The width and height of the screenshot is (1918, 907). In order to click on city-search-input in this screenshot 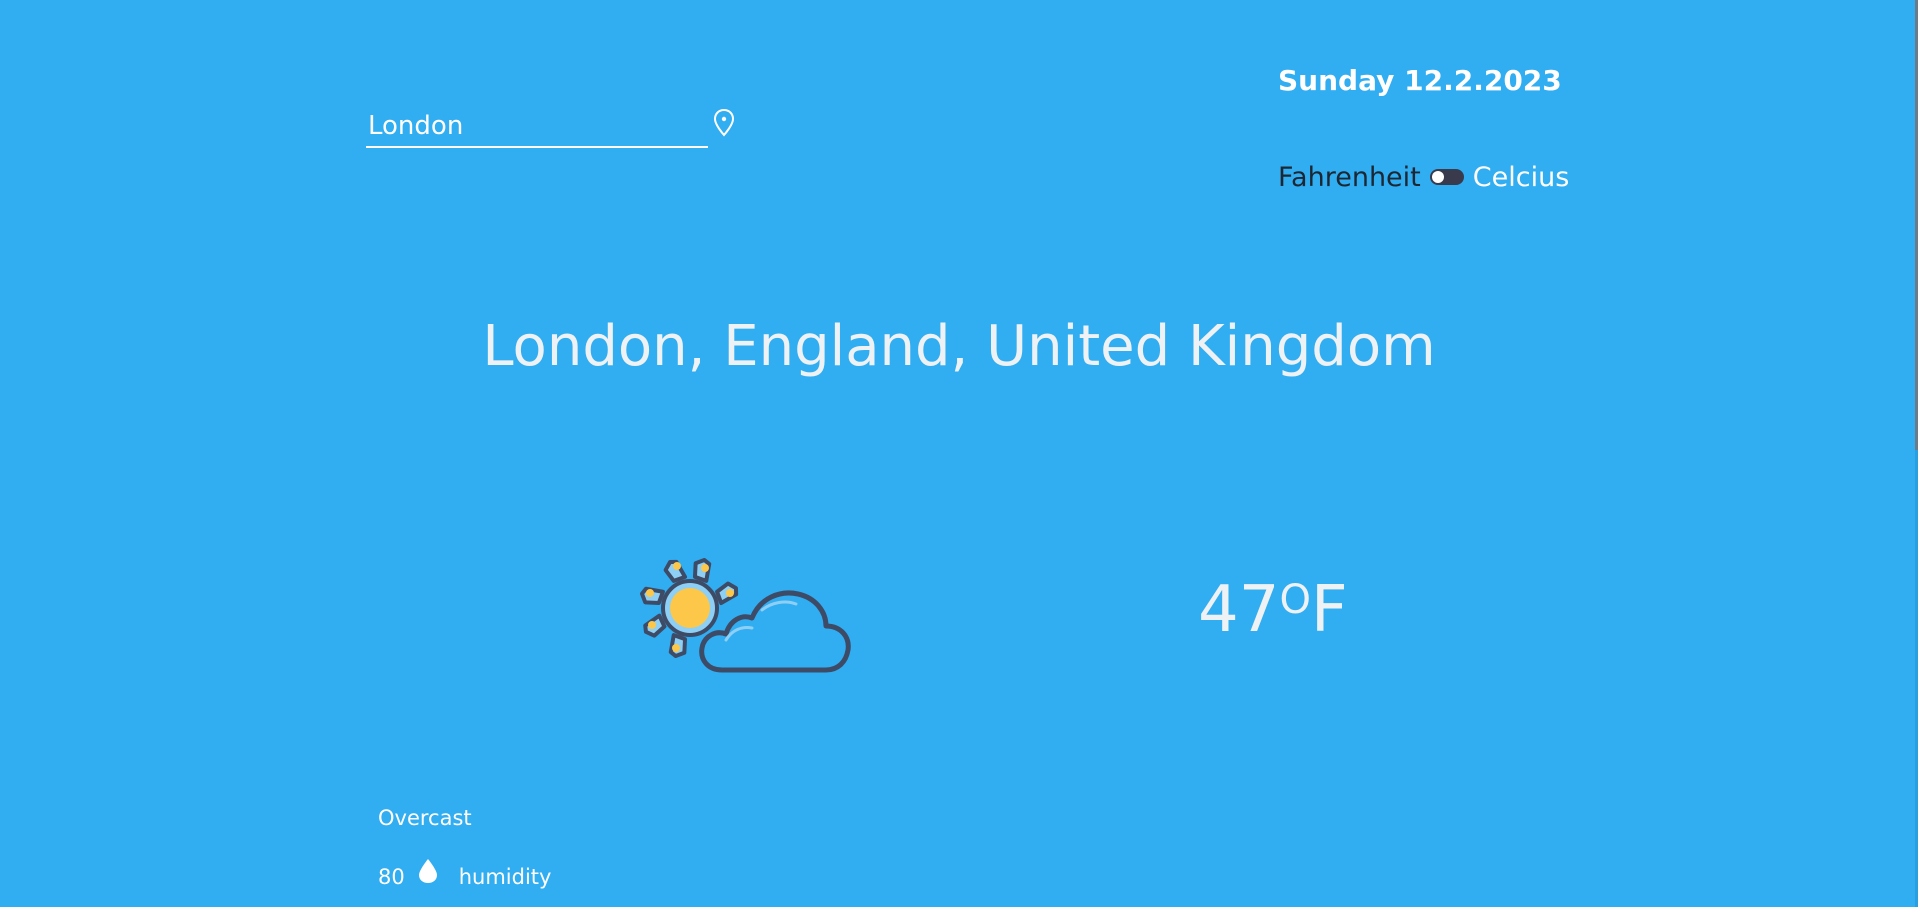, I will do `click(536, 126)`.